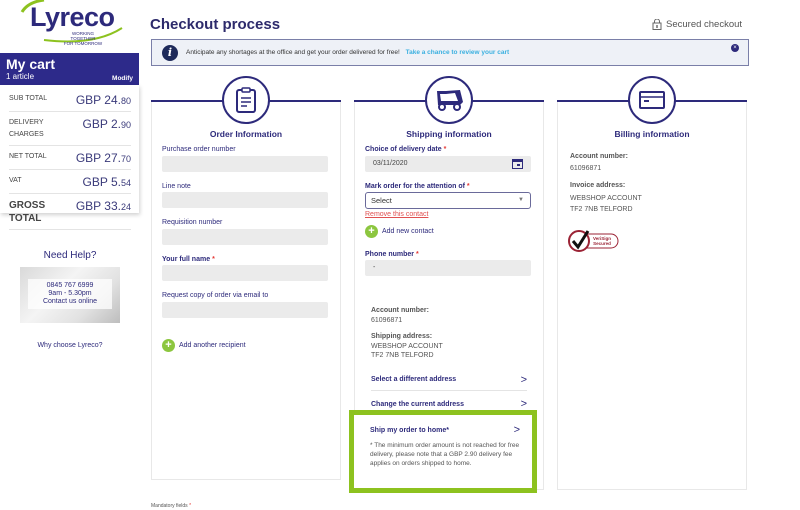  I want to click on logo-tagline: WORKING TOGETHER FOR TOMORROW, so click(83, 38).